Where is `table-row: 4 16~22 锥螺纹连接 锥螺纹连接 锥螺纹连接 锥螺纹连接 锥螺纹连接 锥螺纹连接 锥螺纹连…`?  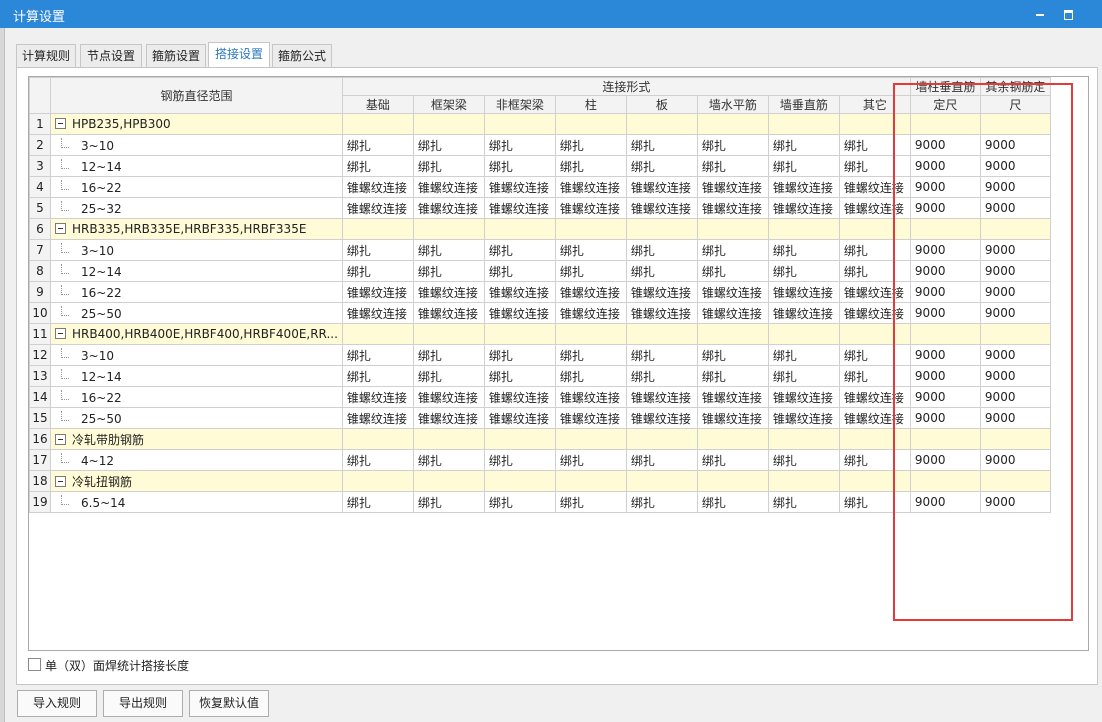 table-row: 4 16~22 锥螺纹连接 锥螺纹连接 锥螺纹连接 锥螺纹连接 锥螺纹连接 锥螺纹连接 锥螺纹连… is located at coordinates (540, 187).